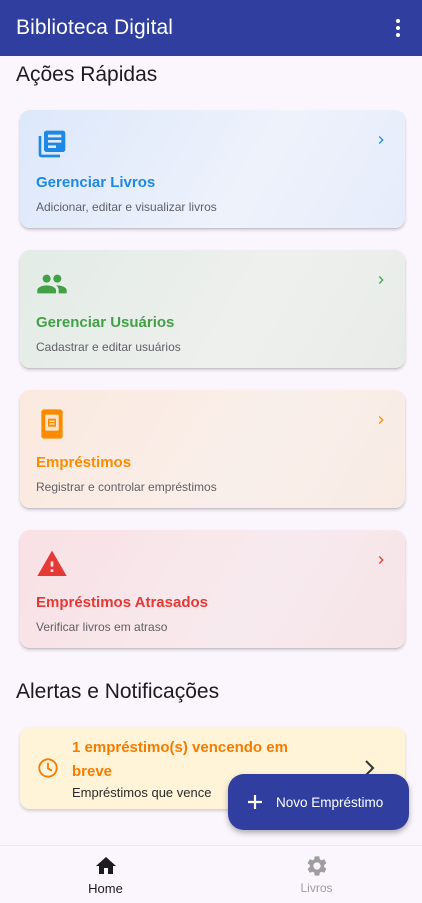 The image size is (422, 903). Describe the element at coordinates (108, 347) in the screenshot. I see `card-subtitle: Cadastrar e editar usuários` at that location.